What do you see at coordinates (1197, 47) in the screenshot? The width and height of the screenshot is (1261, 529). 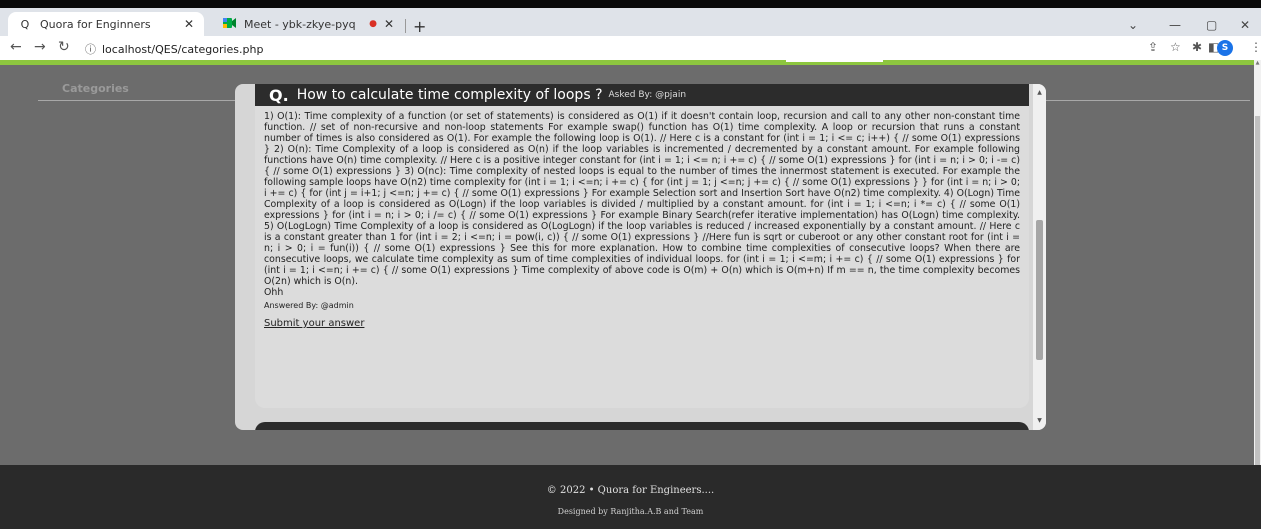 I see `extensions-icon: ✱` at bounding box center [1197, 47].